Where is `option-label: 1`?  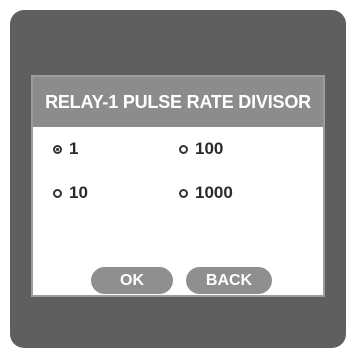
option-label: 1 is located at coordinates (74, 148).